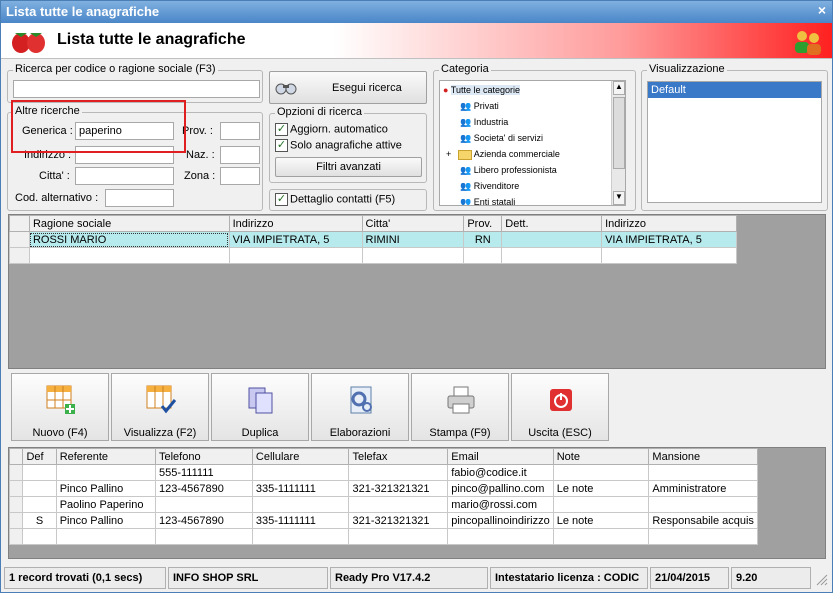  What do you see at coordinates (203, 456) in the screenshot?
I see `col-header: Telefono` at bounding box center [203, 456].